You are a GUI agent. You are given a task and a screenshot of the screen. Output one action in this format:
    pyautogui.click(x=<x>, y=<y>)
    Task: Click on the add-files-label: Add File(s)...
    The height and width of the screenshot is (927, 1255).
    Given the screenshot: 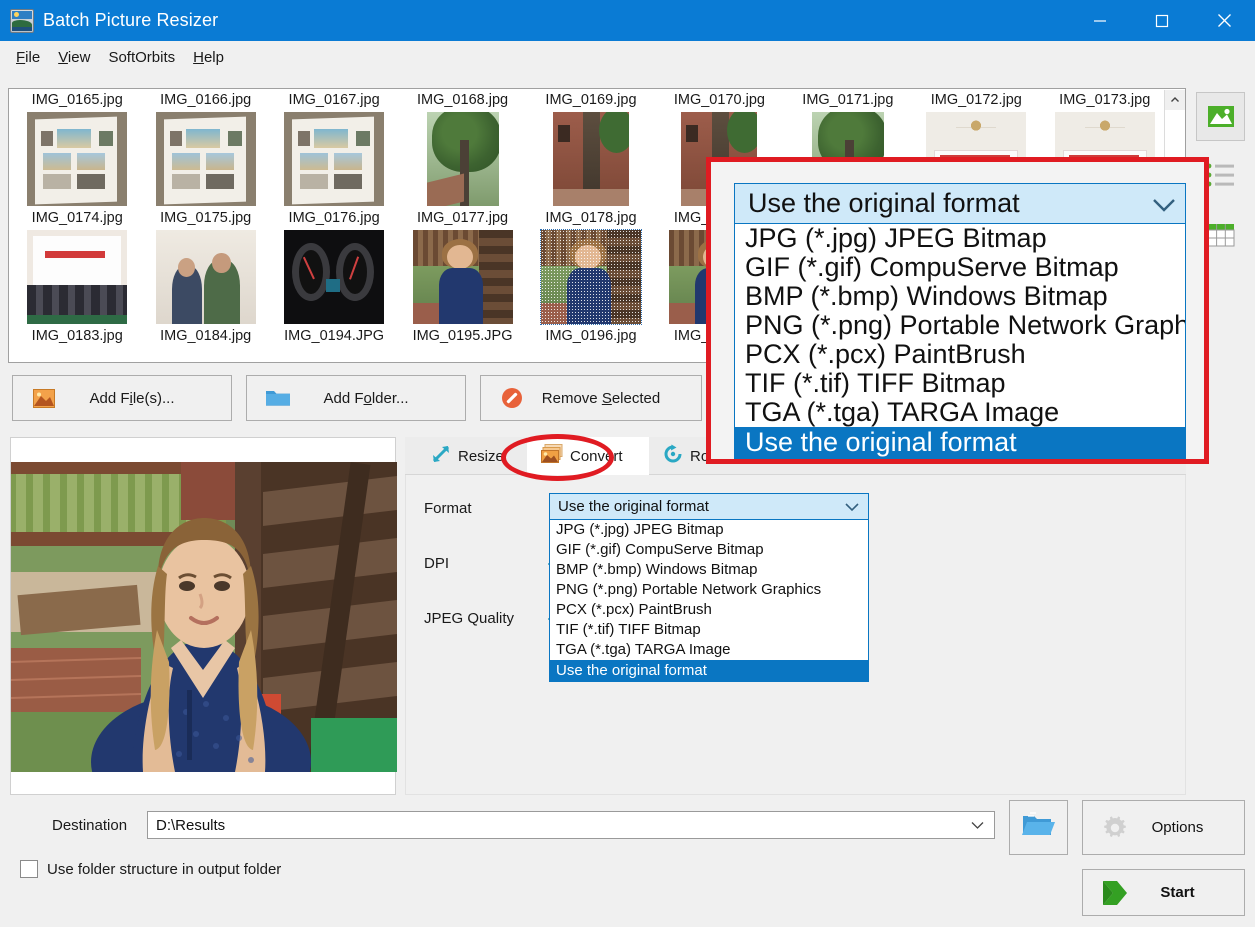 What is the action you would take?
    pyautogui.click(x=132, y=398)
    